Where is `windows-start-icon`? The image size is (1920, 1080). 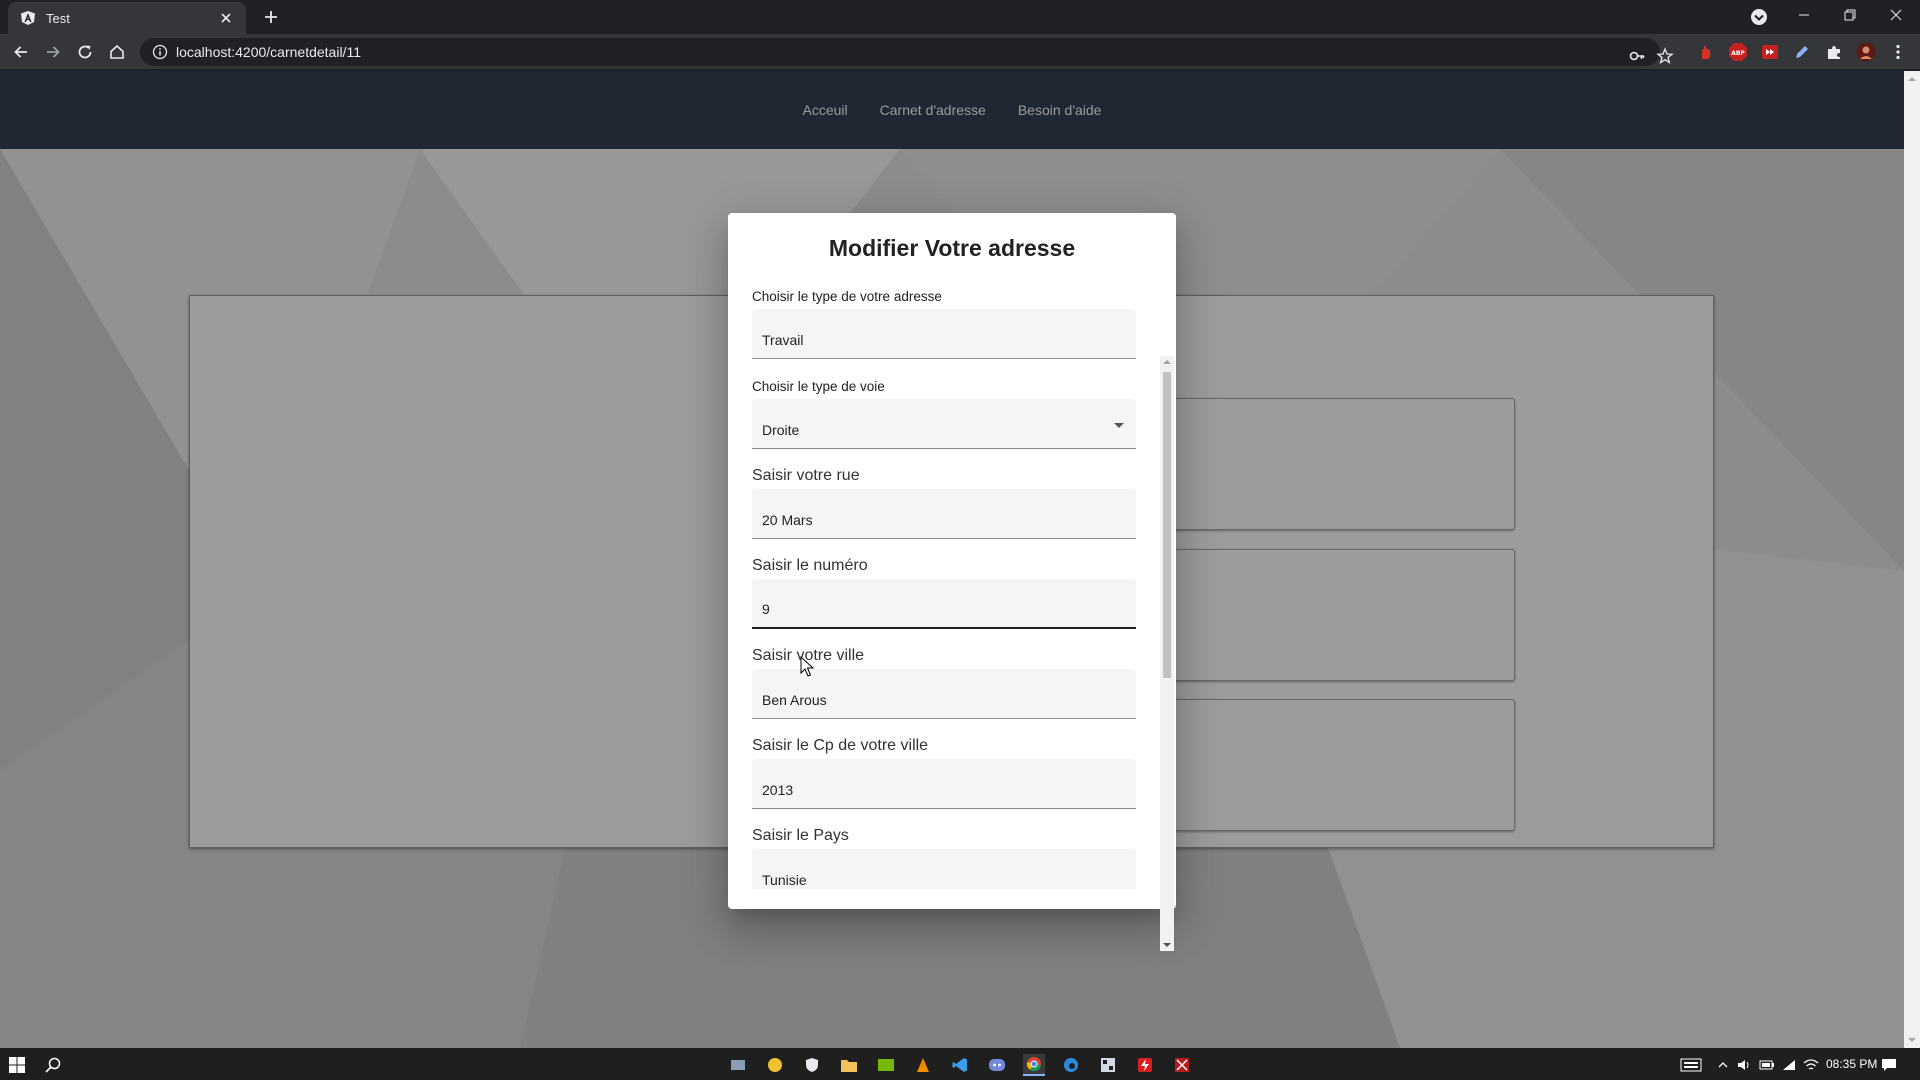
windows-start-icon is located at coordinates (17, 1065).